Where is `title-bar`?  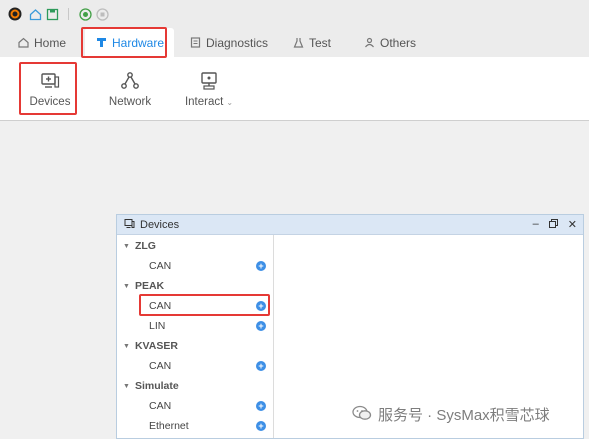 title-bar is located at coordinates (294, 14).